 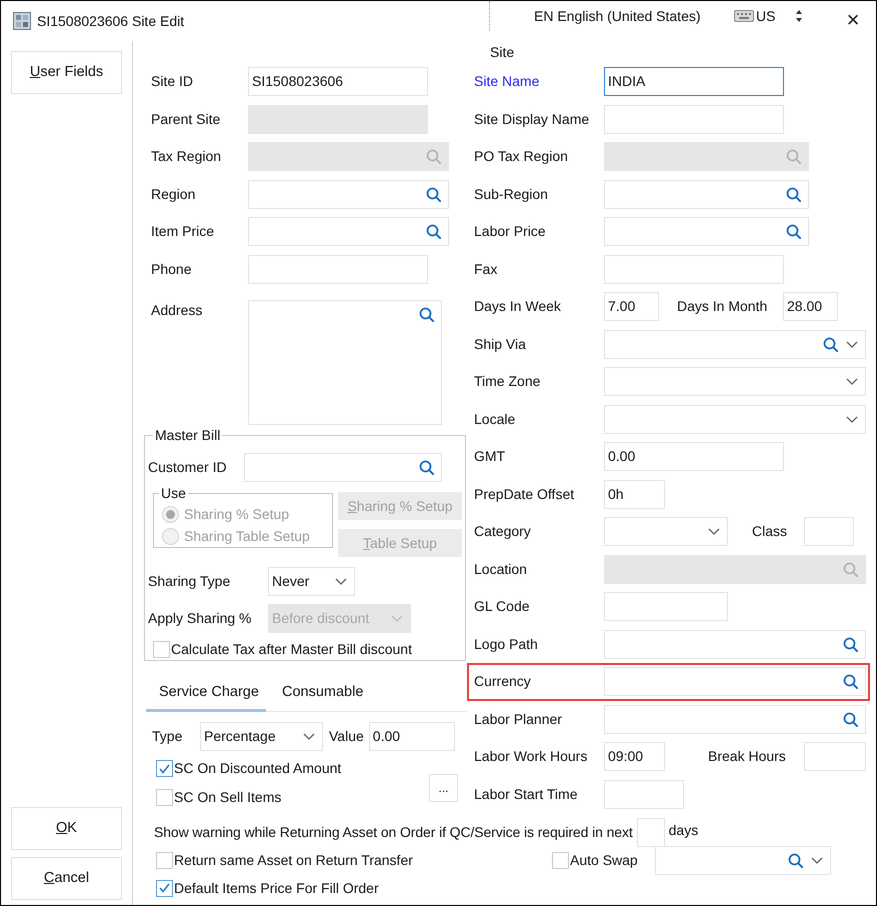 I want to click on input-field: 0h, so click(x=634, y=494).